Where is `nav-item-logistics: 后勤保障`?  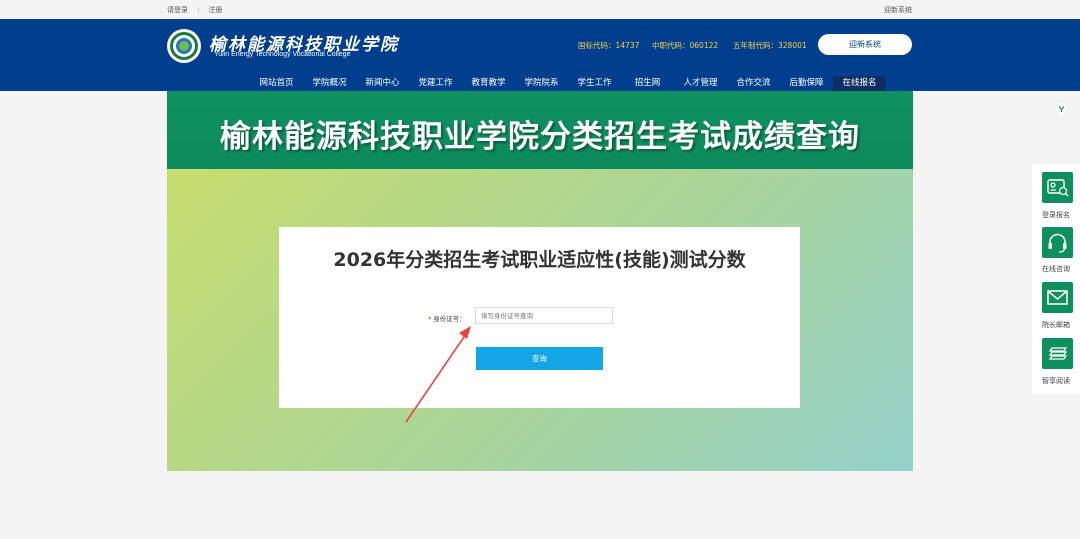 nav-item-logistics: 后勤保障 is located at coordinates (806, 83).